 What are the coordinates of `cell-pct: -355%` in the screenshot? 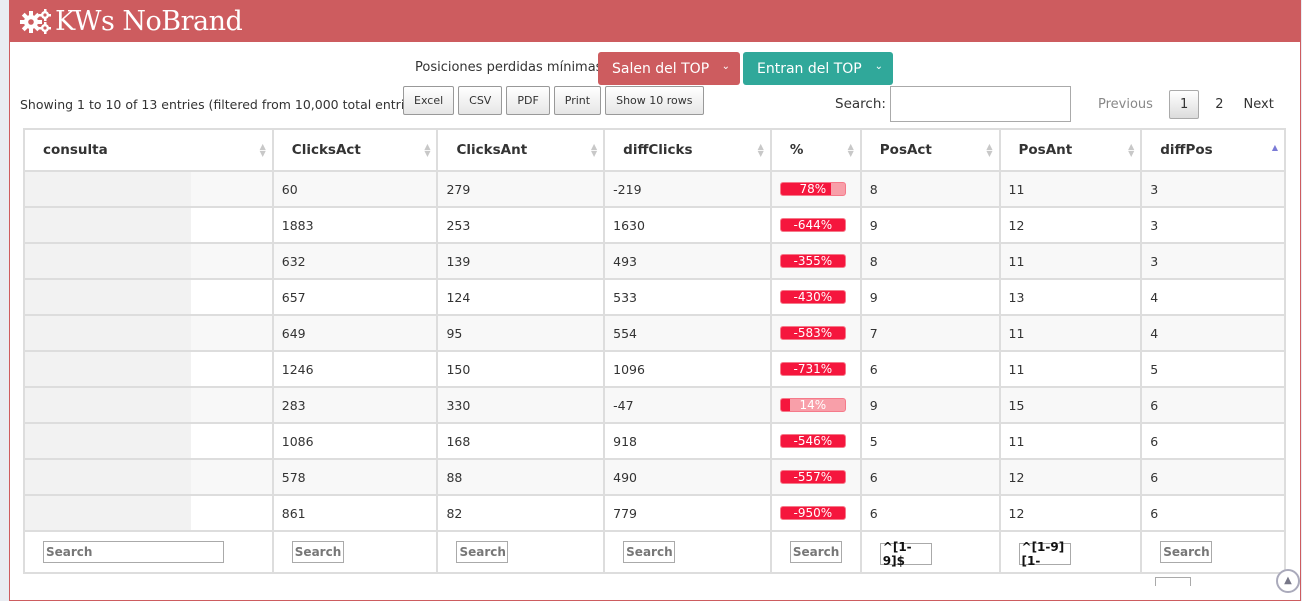 It's located at (815, 261).